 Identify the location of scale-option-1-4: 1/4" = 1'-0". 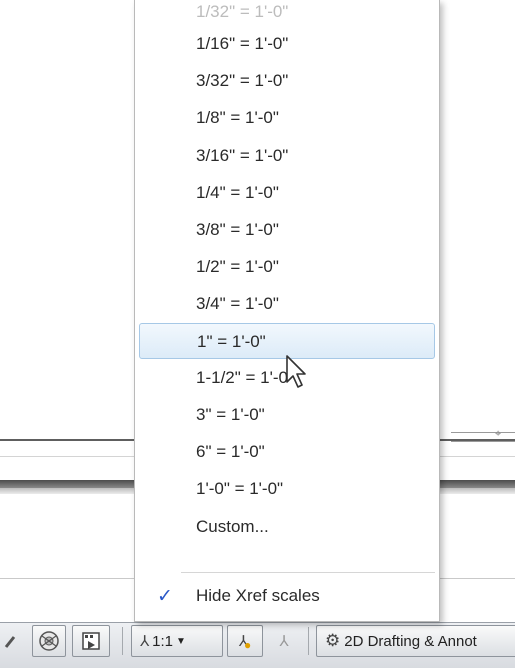
(287, 193).